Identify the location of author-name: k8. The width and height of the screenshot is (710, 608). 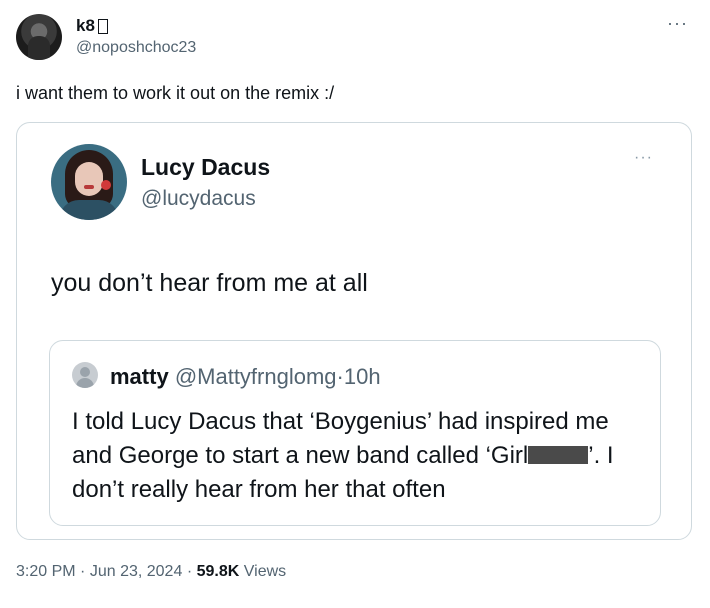
(85, 26).